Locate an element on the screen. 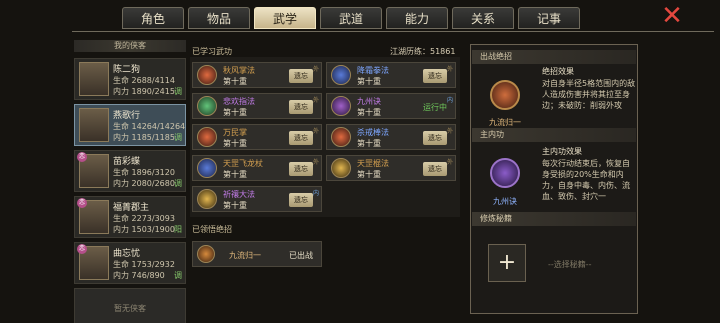 The width and height of the screenshot is (720, 323). skill-item: 降霜拳法 第十重 遗忘外 is located at coordinates (391, 75).